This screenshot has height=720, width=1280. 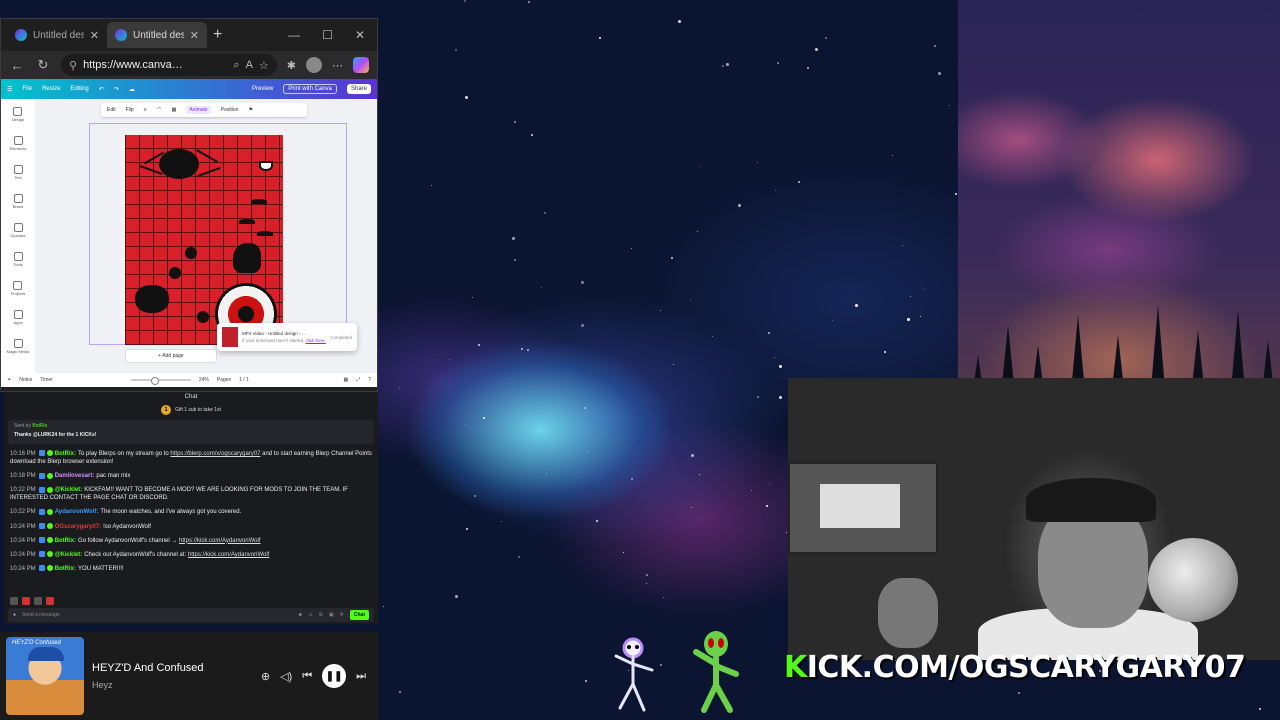 I want to click on halloween-design-canvas, so click(x=204, y=240).